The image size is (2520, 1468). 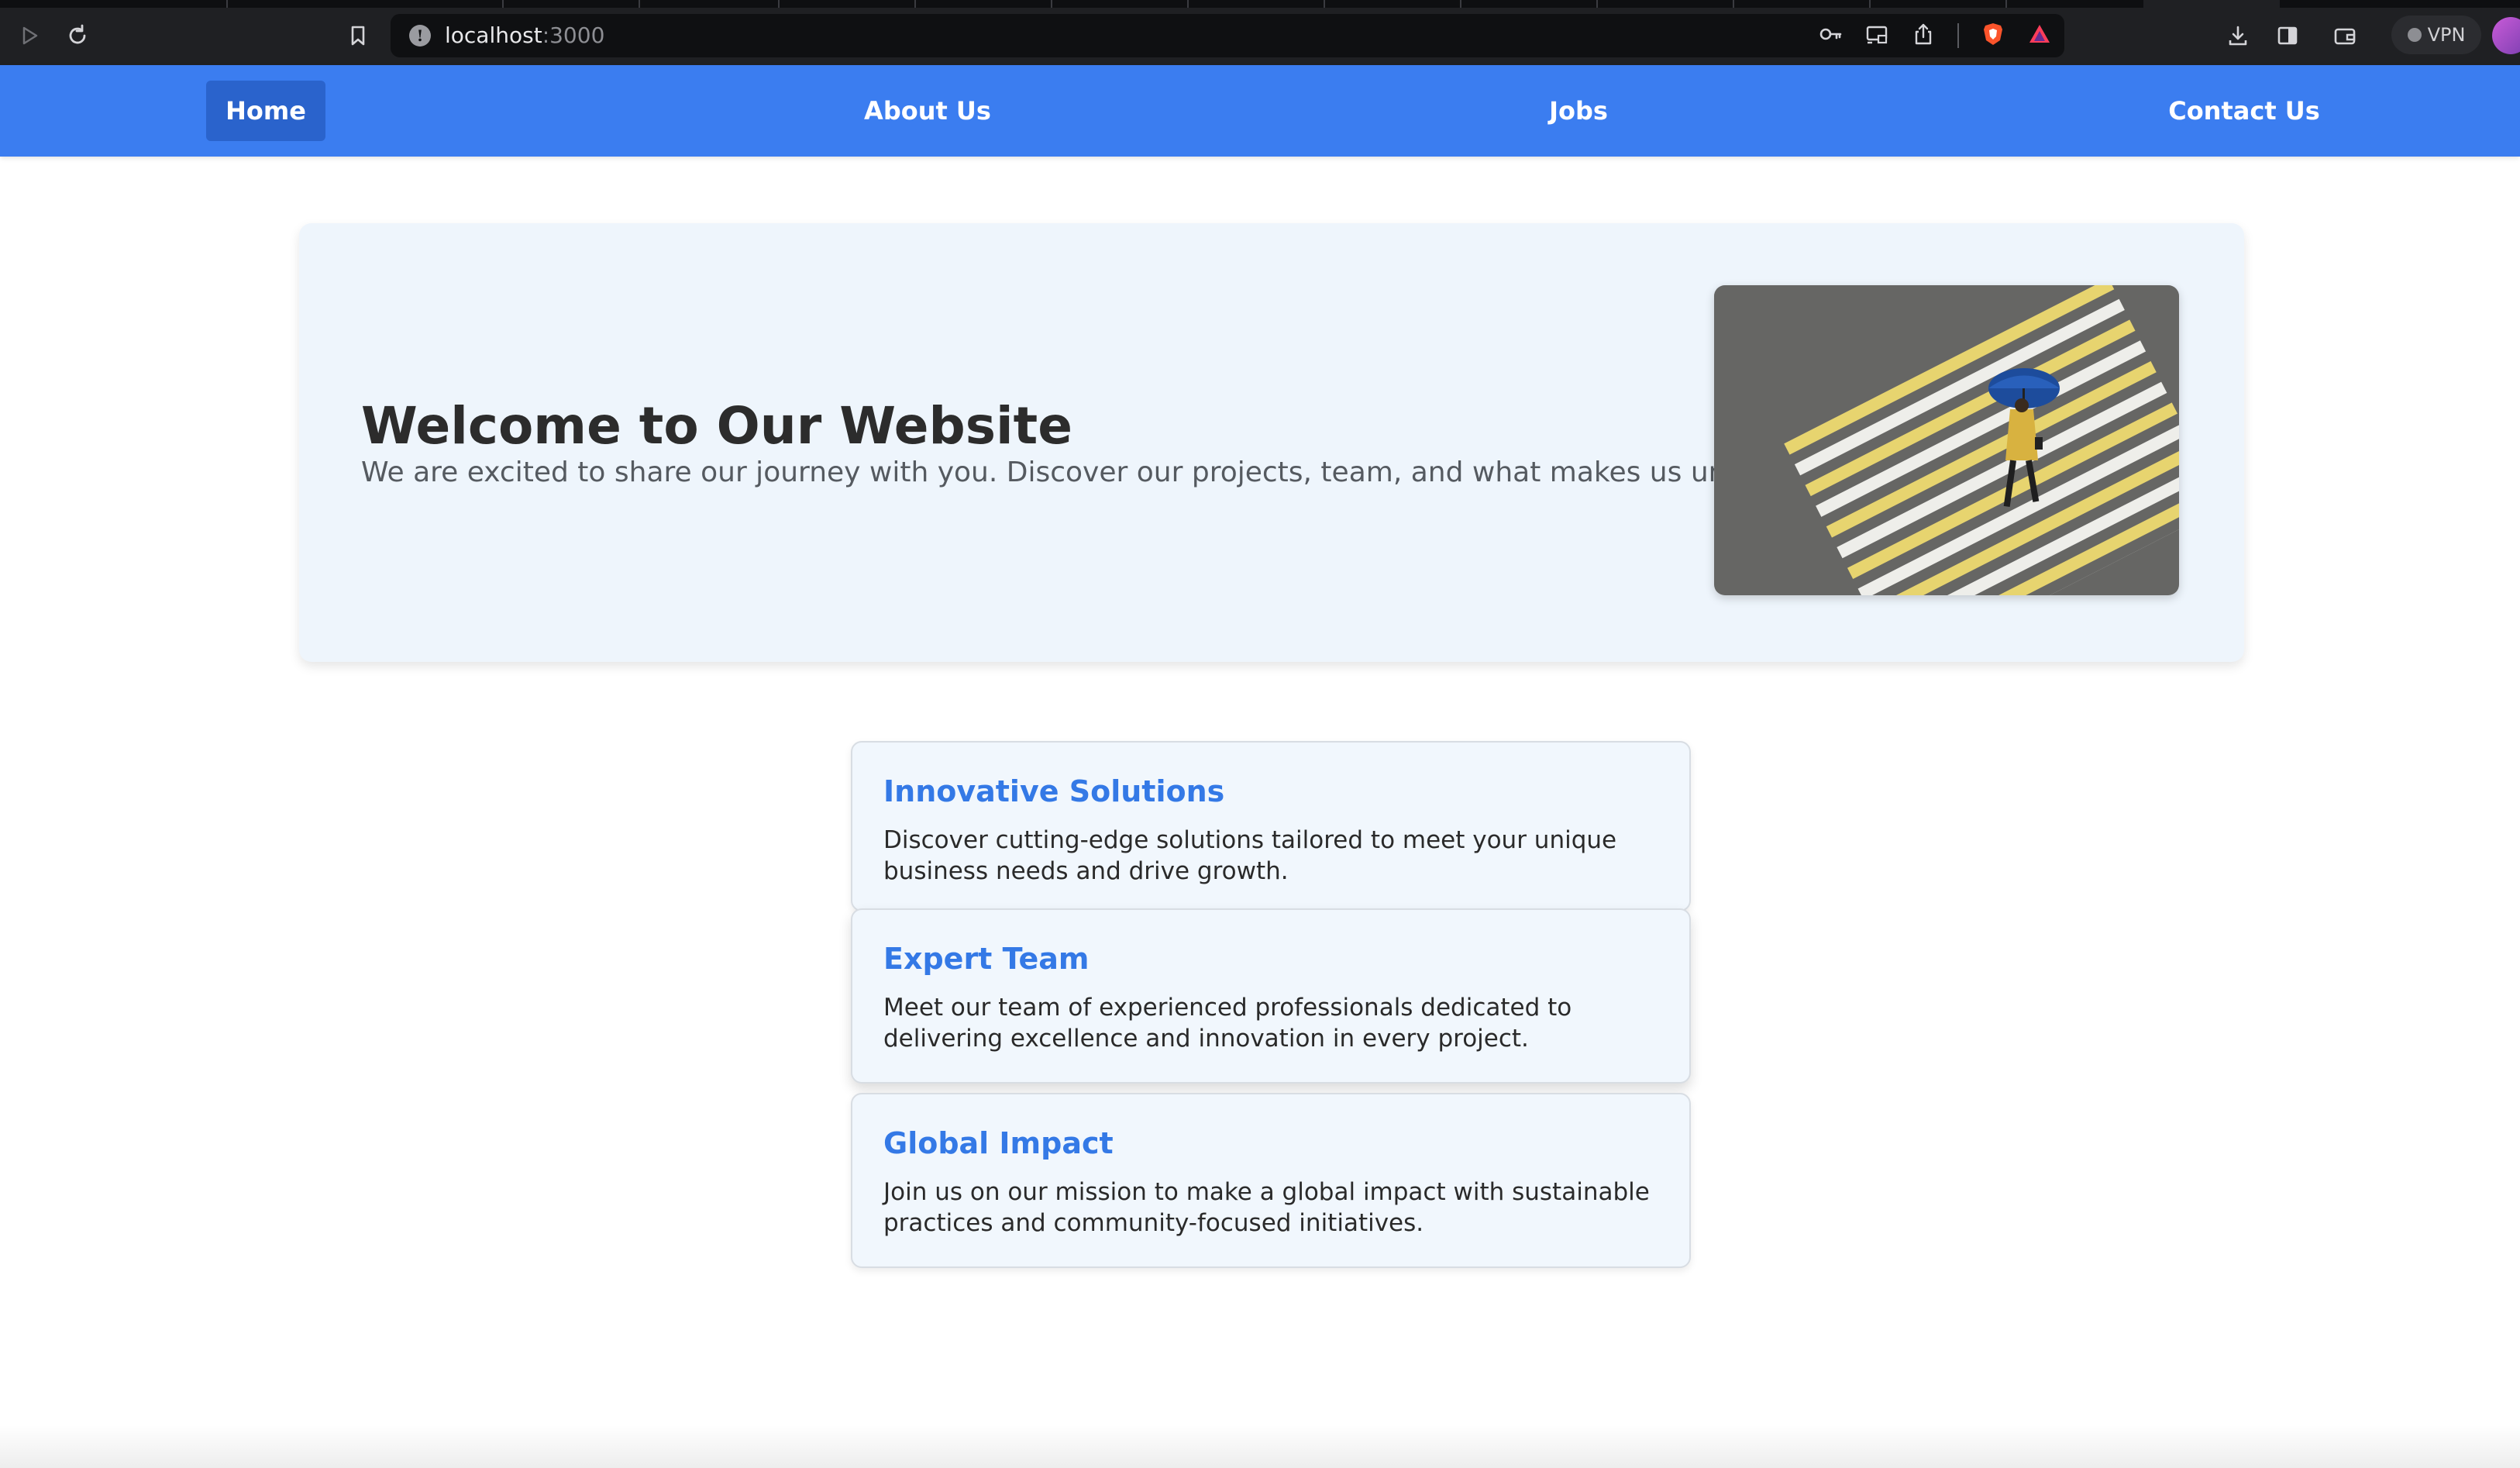 I want to click on active-tab, so click(x=2212, y=4).